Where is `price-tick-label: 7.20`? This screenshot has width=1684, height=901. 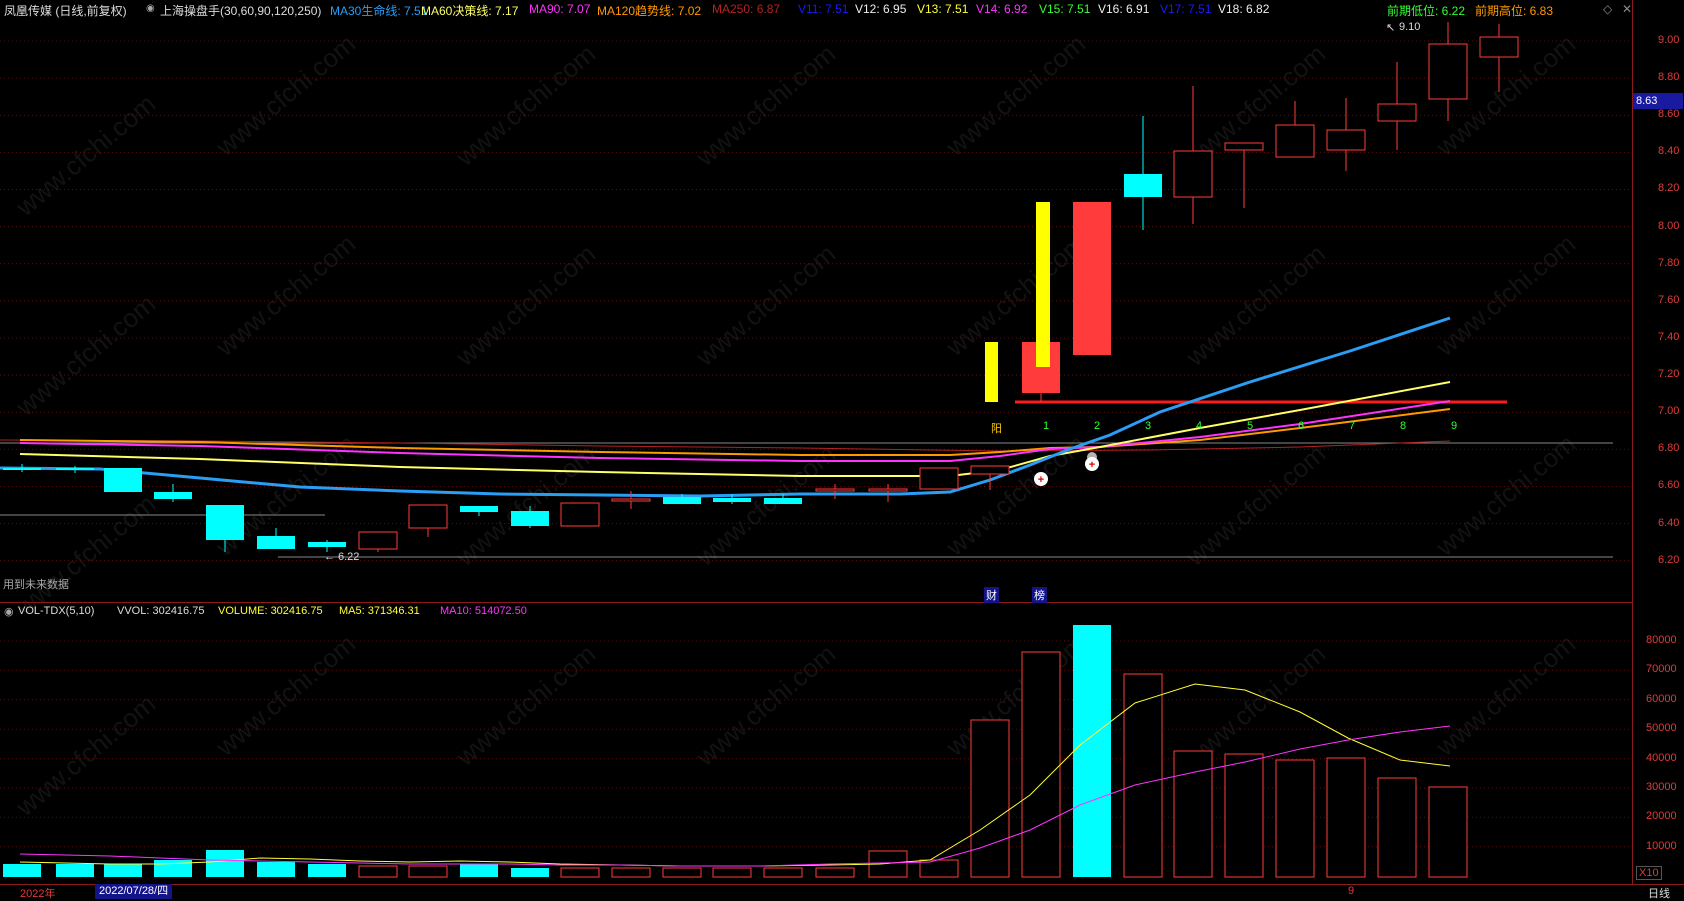
price-tick-label: 7.20 is located at coordinates (1669, 374).